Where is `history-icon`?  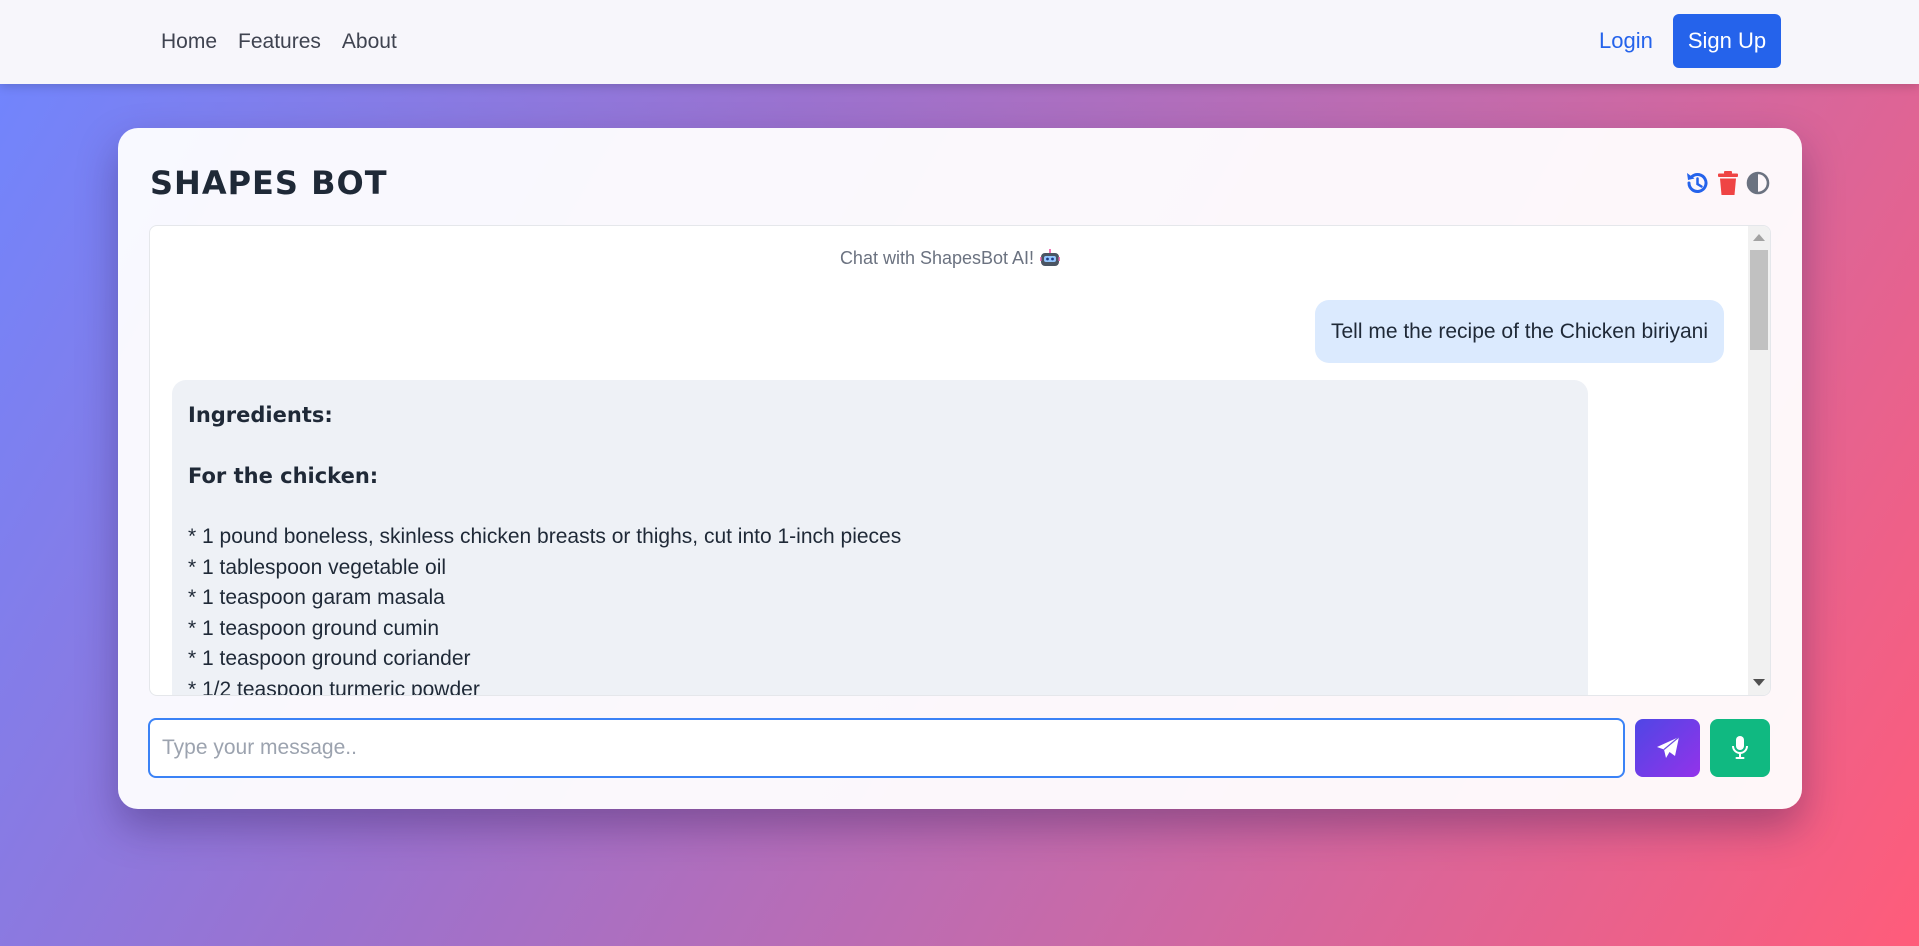 history-icon is located at coordinates (1697, 183).